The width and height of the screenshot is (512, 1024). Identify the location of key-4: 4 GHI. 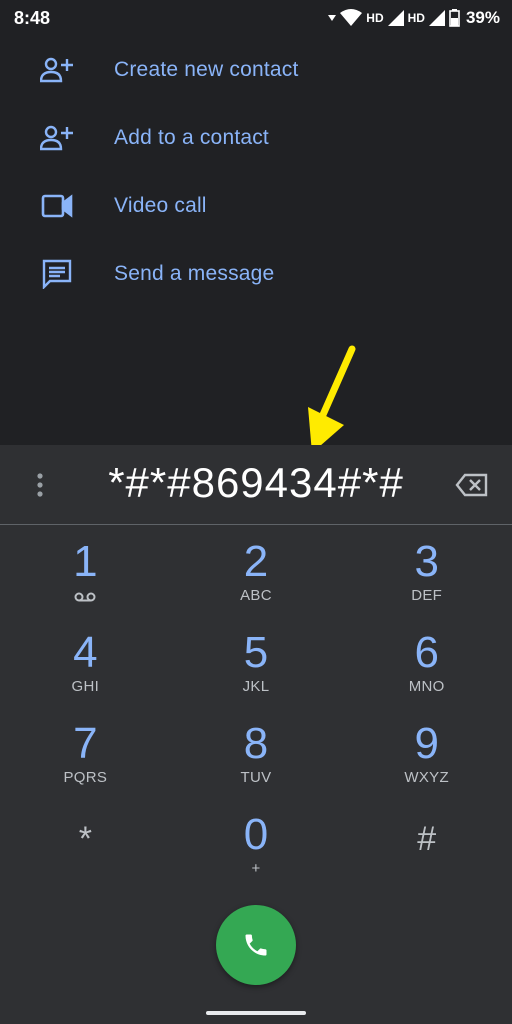
(85, 673).